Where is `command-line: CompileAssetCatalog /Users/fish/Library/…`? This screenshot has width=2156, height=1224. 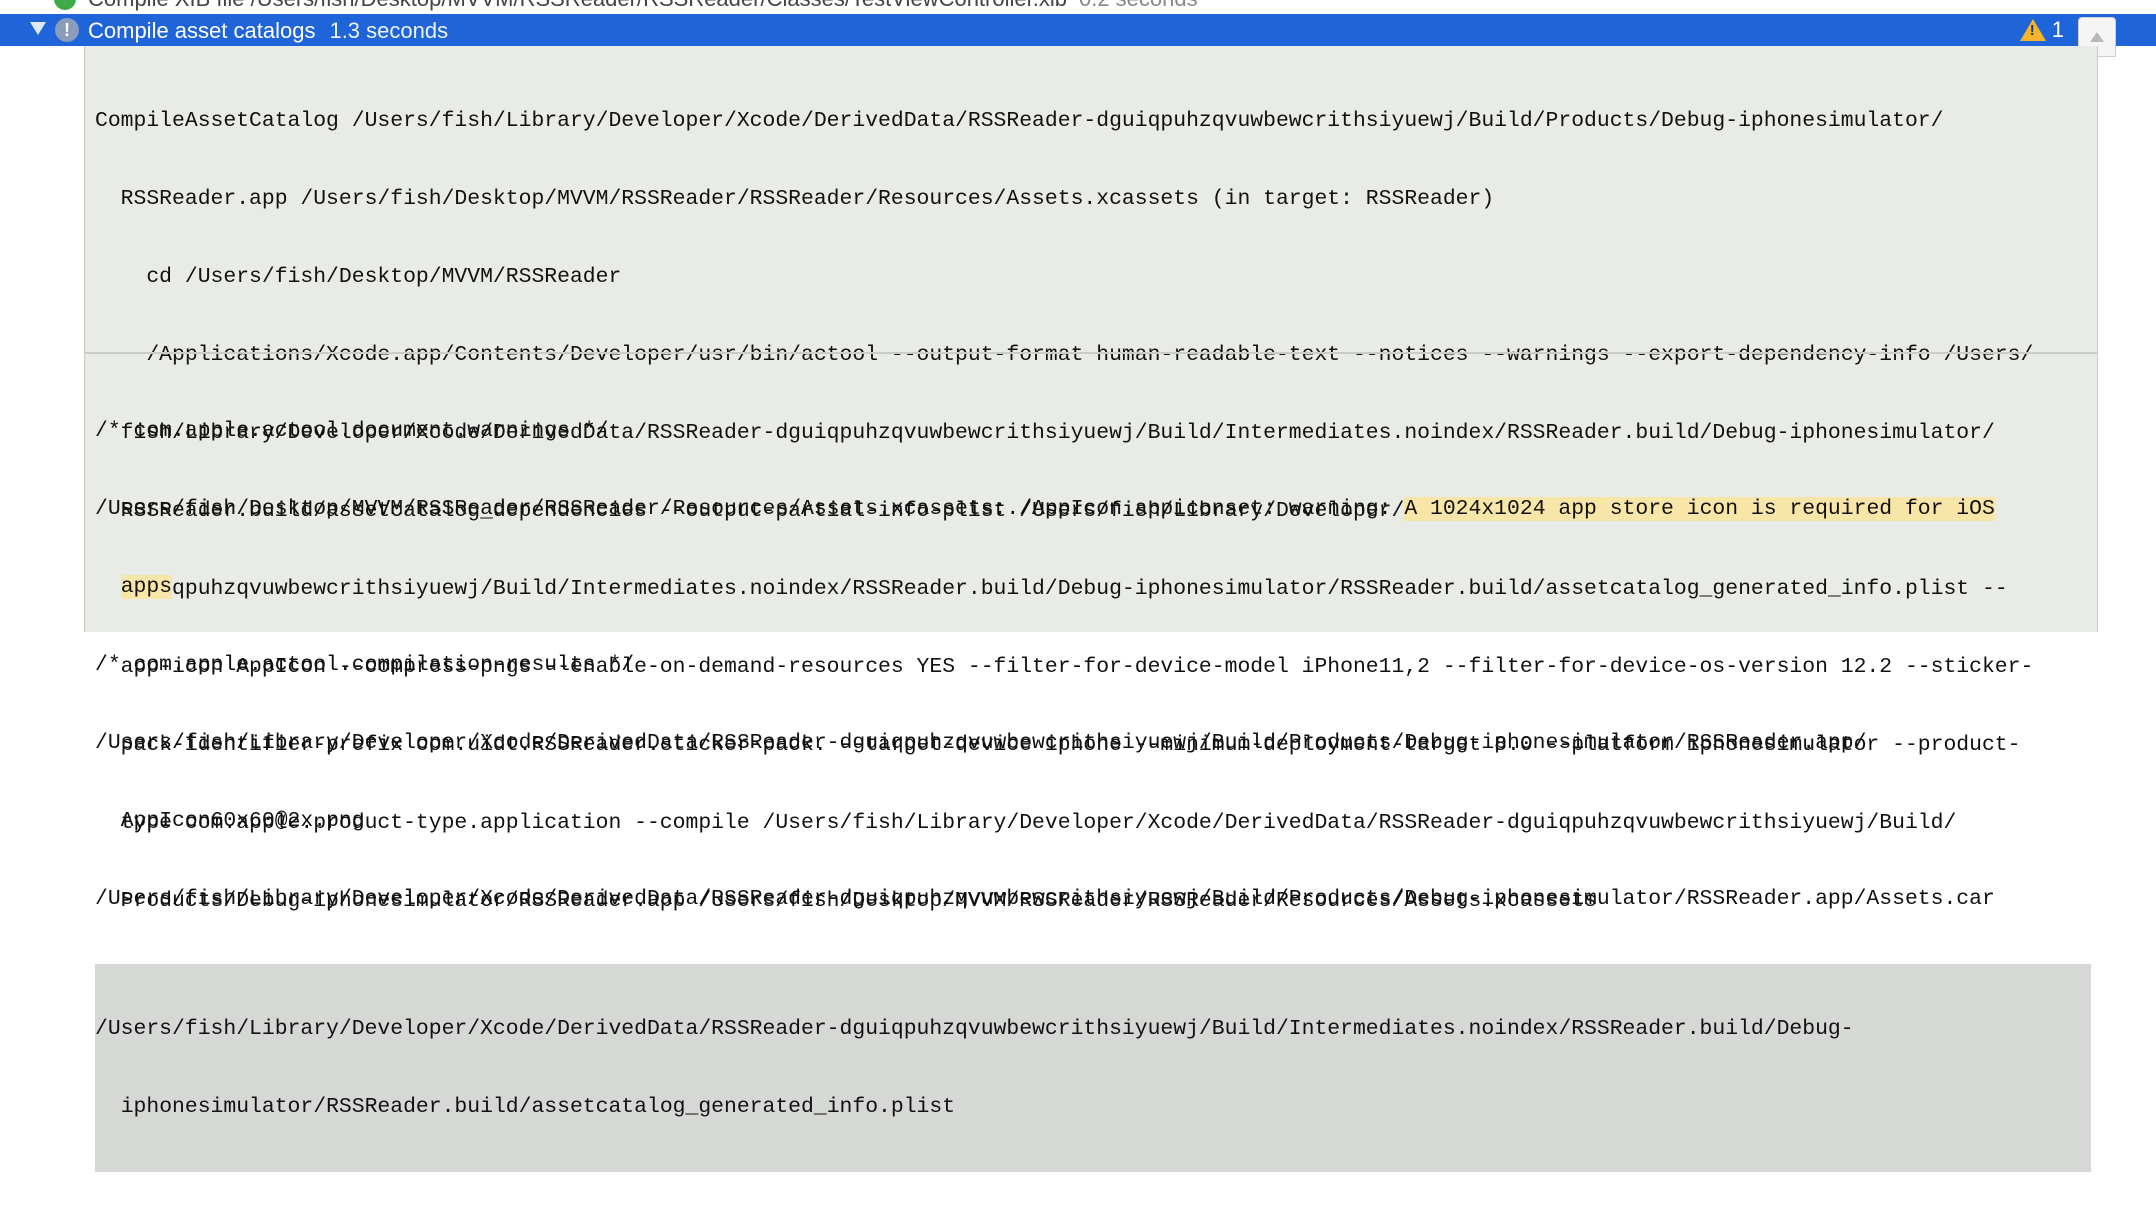
command-line: CompileAssetCatalog /Users/fish/Library/… is located at coordinates (1019, 121).